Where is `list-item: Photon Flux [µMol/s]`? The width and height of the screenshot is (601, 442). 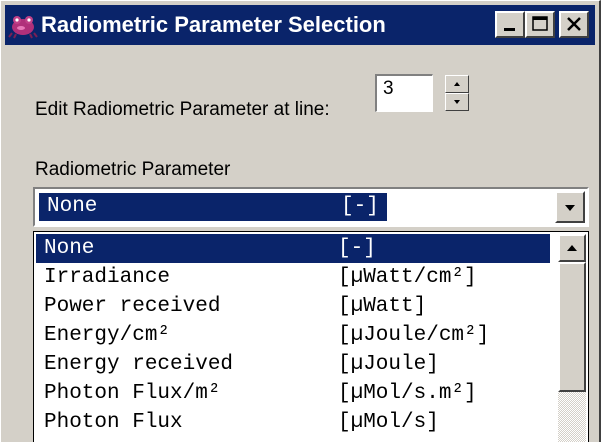 list-item: Photon Flux [µMol/s] is located at coordinates (293, 422).